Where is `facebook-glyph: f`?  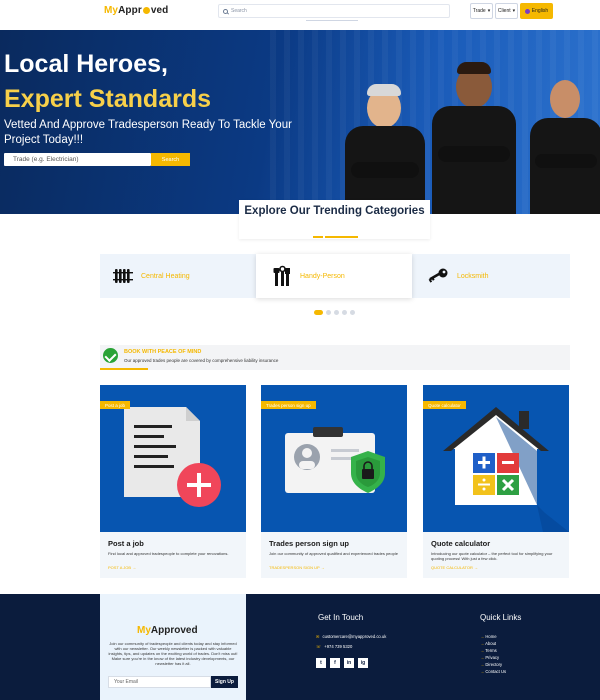 facebook-glyph: f is located at coordinates (335, 663).